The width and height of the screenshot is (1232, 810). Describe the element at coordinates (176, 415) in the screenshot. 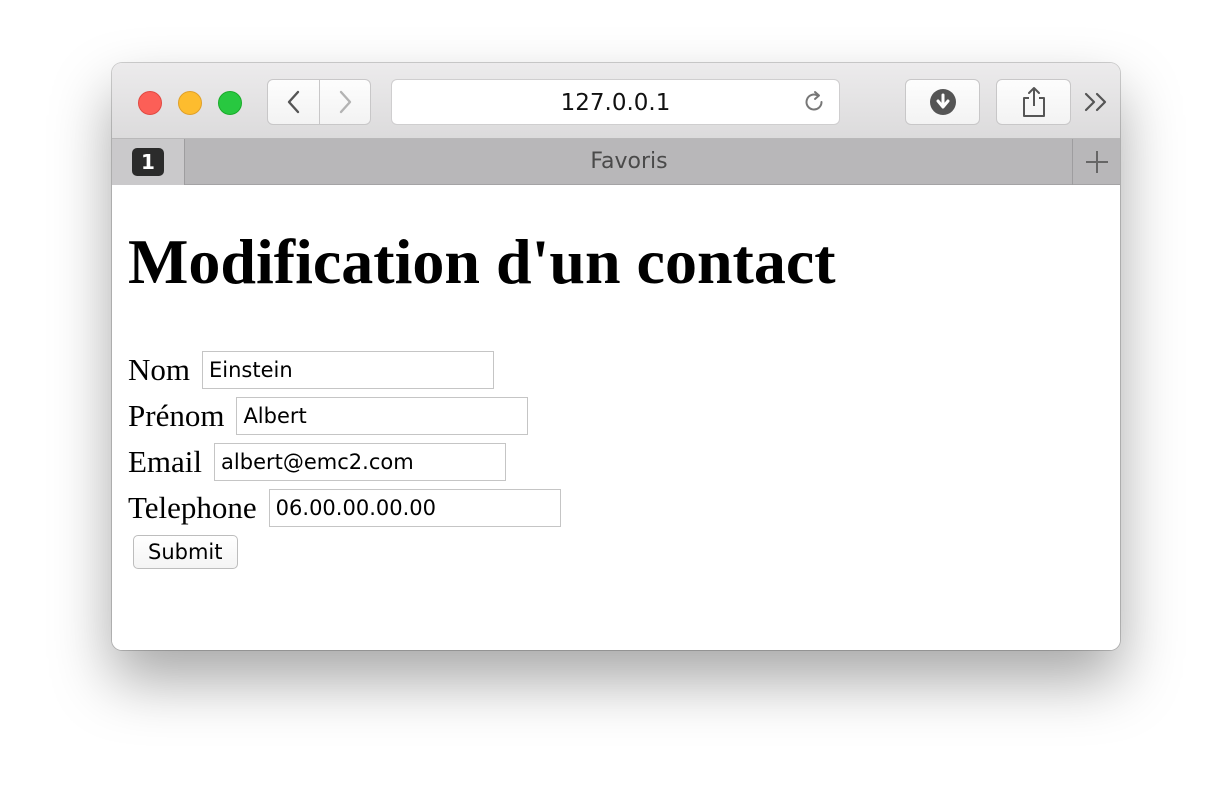

I see `prenom-label: Prénom` at that location.